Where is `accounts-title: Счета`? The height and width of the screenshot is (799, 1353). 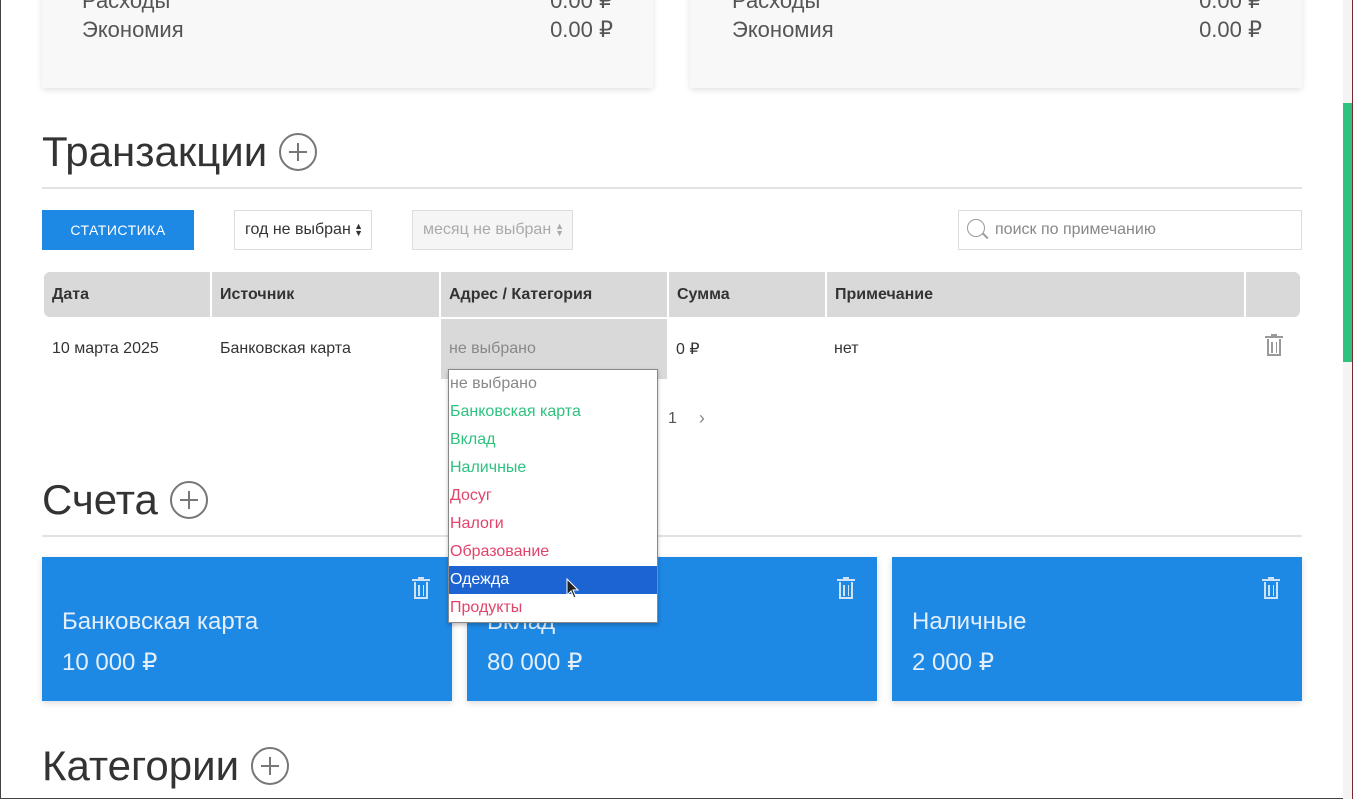
accounts-title: Счета is located at coordinates (100, 499).